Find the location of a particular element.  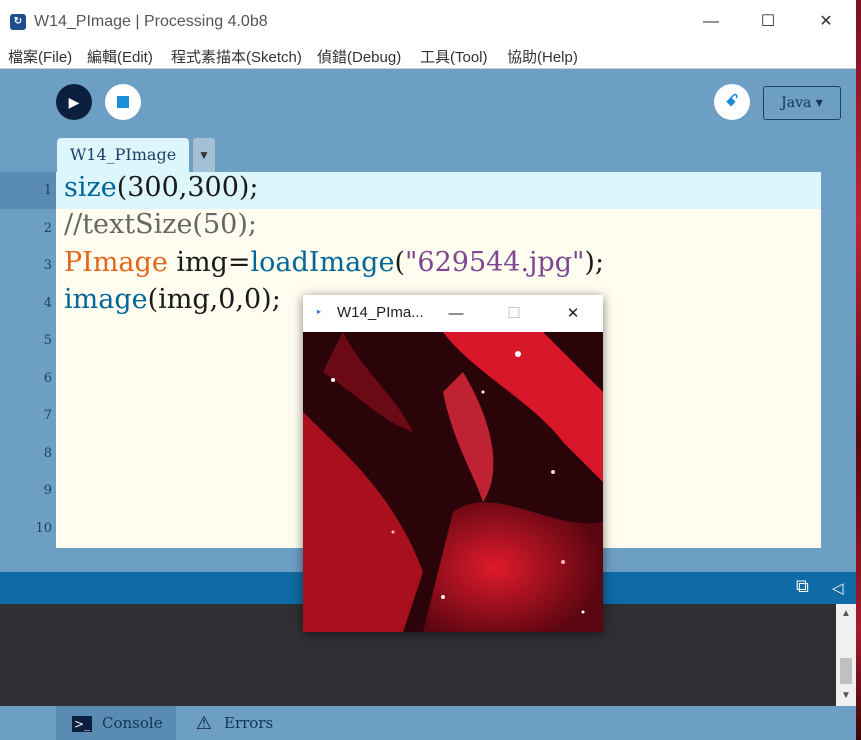

errors-label: Errors is located at coordinates (249, 723).